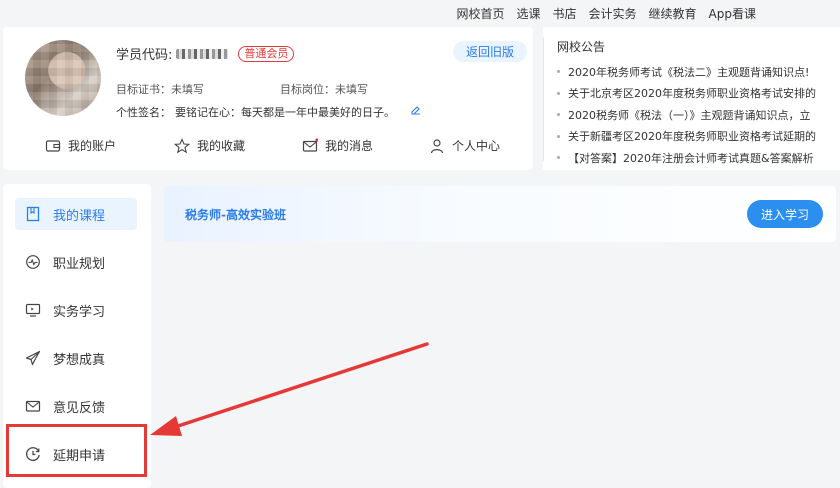  What do you see at coordinates (528, 13) in the screenshot?
I see `nav-courses: 选课` at bounding box center [528, 13].